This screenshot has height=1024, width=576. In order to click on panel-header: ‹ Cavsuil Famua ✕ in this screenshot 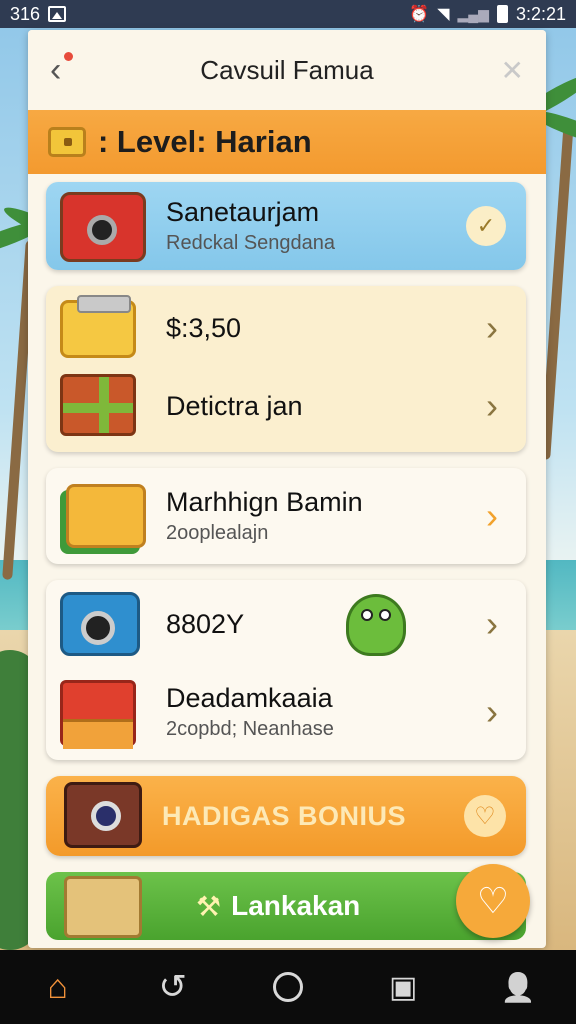, I will do `click(287, 70)`.